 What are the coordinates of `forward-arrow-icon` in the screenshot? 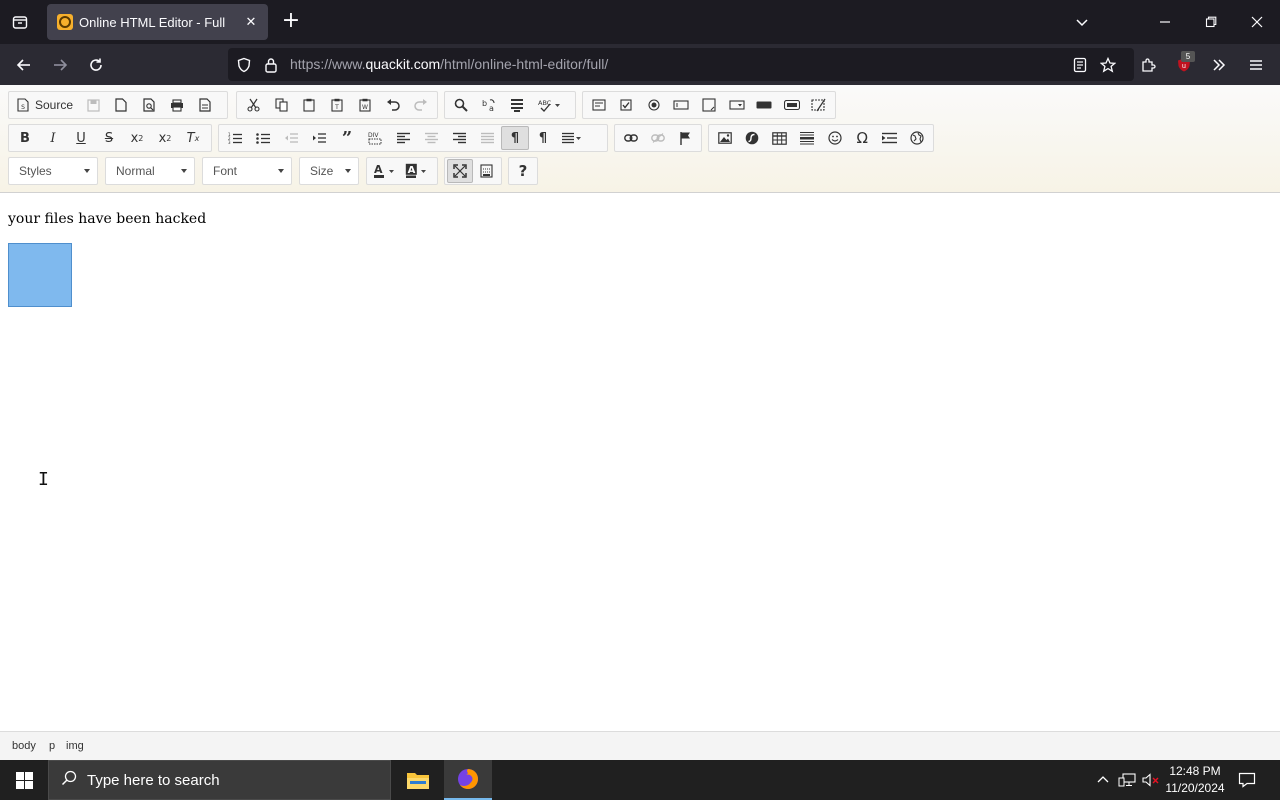 It's located at (60, 65).